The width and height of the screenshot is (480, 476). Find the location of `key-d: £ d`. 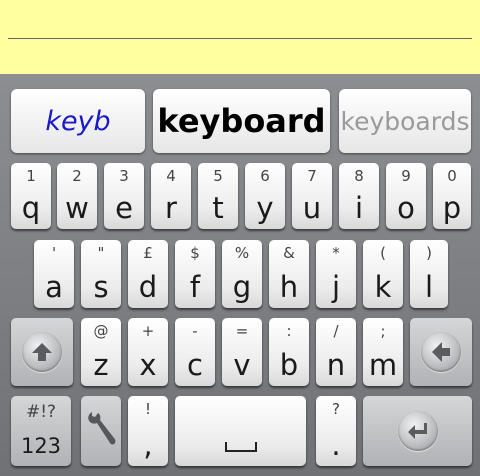

key-d: £ d is located at coordinates (148, 274).